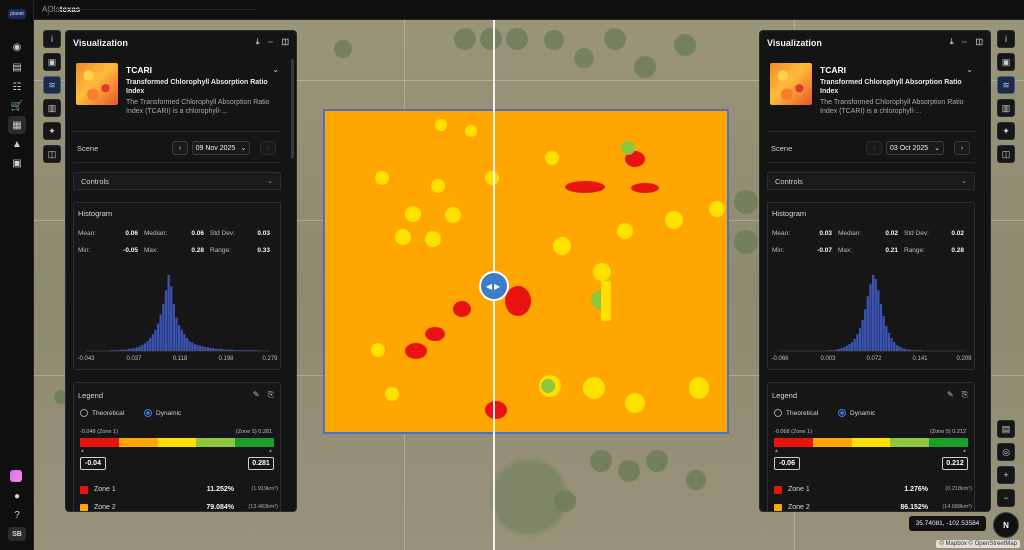 The width and height of the screenshot is (1024, 550). What do you see at coordinates (1006, 525) in the screenshot?
I see `compass-icon: N` at bounding box center [1006, 525].